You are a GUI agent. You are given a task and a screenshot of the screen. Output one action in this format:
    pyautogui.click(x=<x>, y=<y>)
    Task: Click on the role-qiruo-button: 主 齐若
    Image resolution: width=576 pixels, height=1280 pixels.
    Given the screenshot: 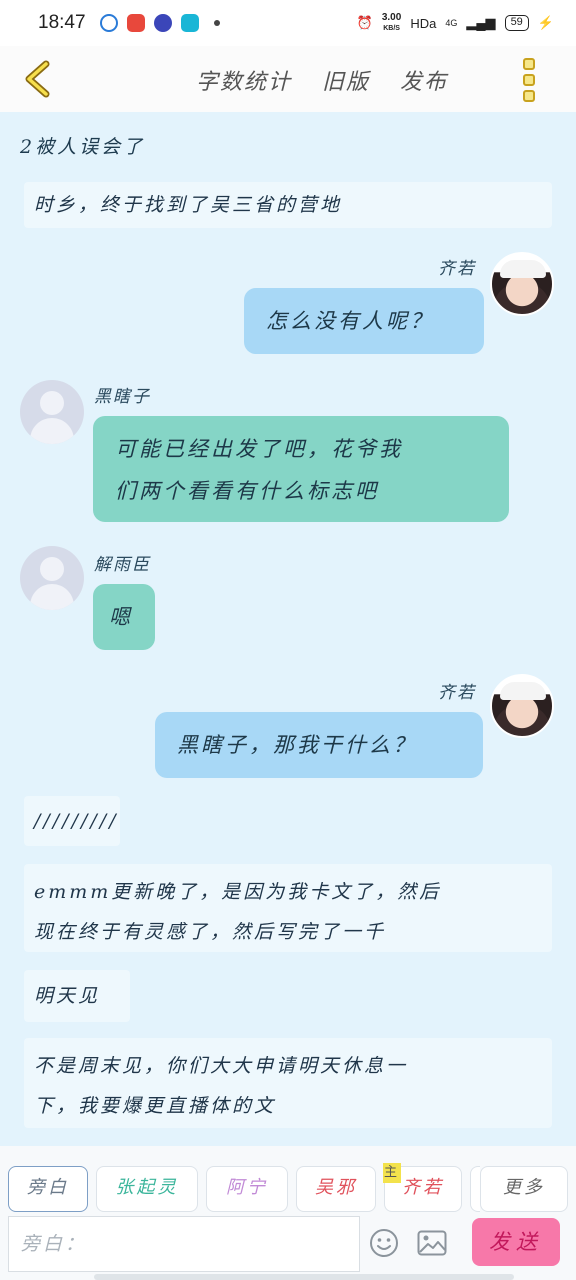 What is the action you would take?
    pyautogui.click(x=422, y=1187)
    